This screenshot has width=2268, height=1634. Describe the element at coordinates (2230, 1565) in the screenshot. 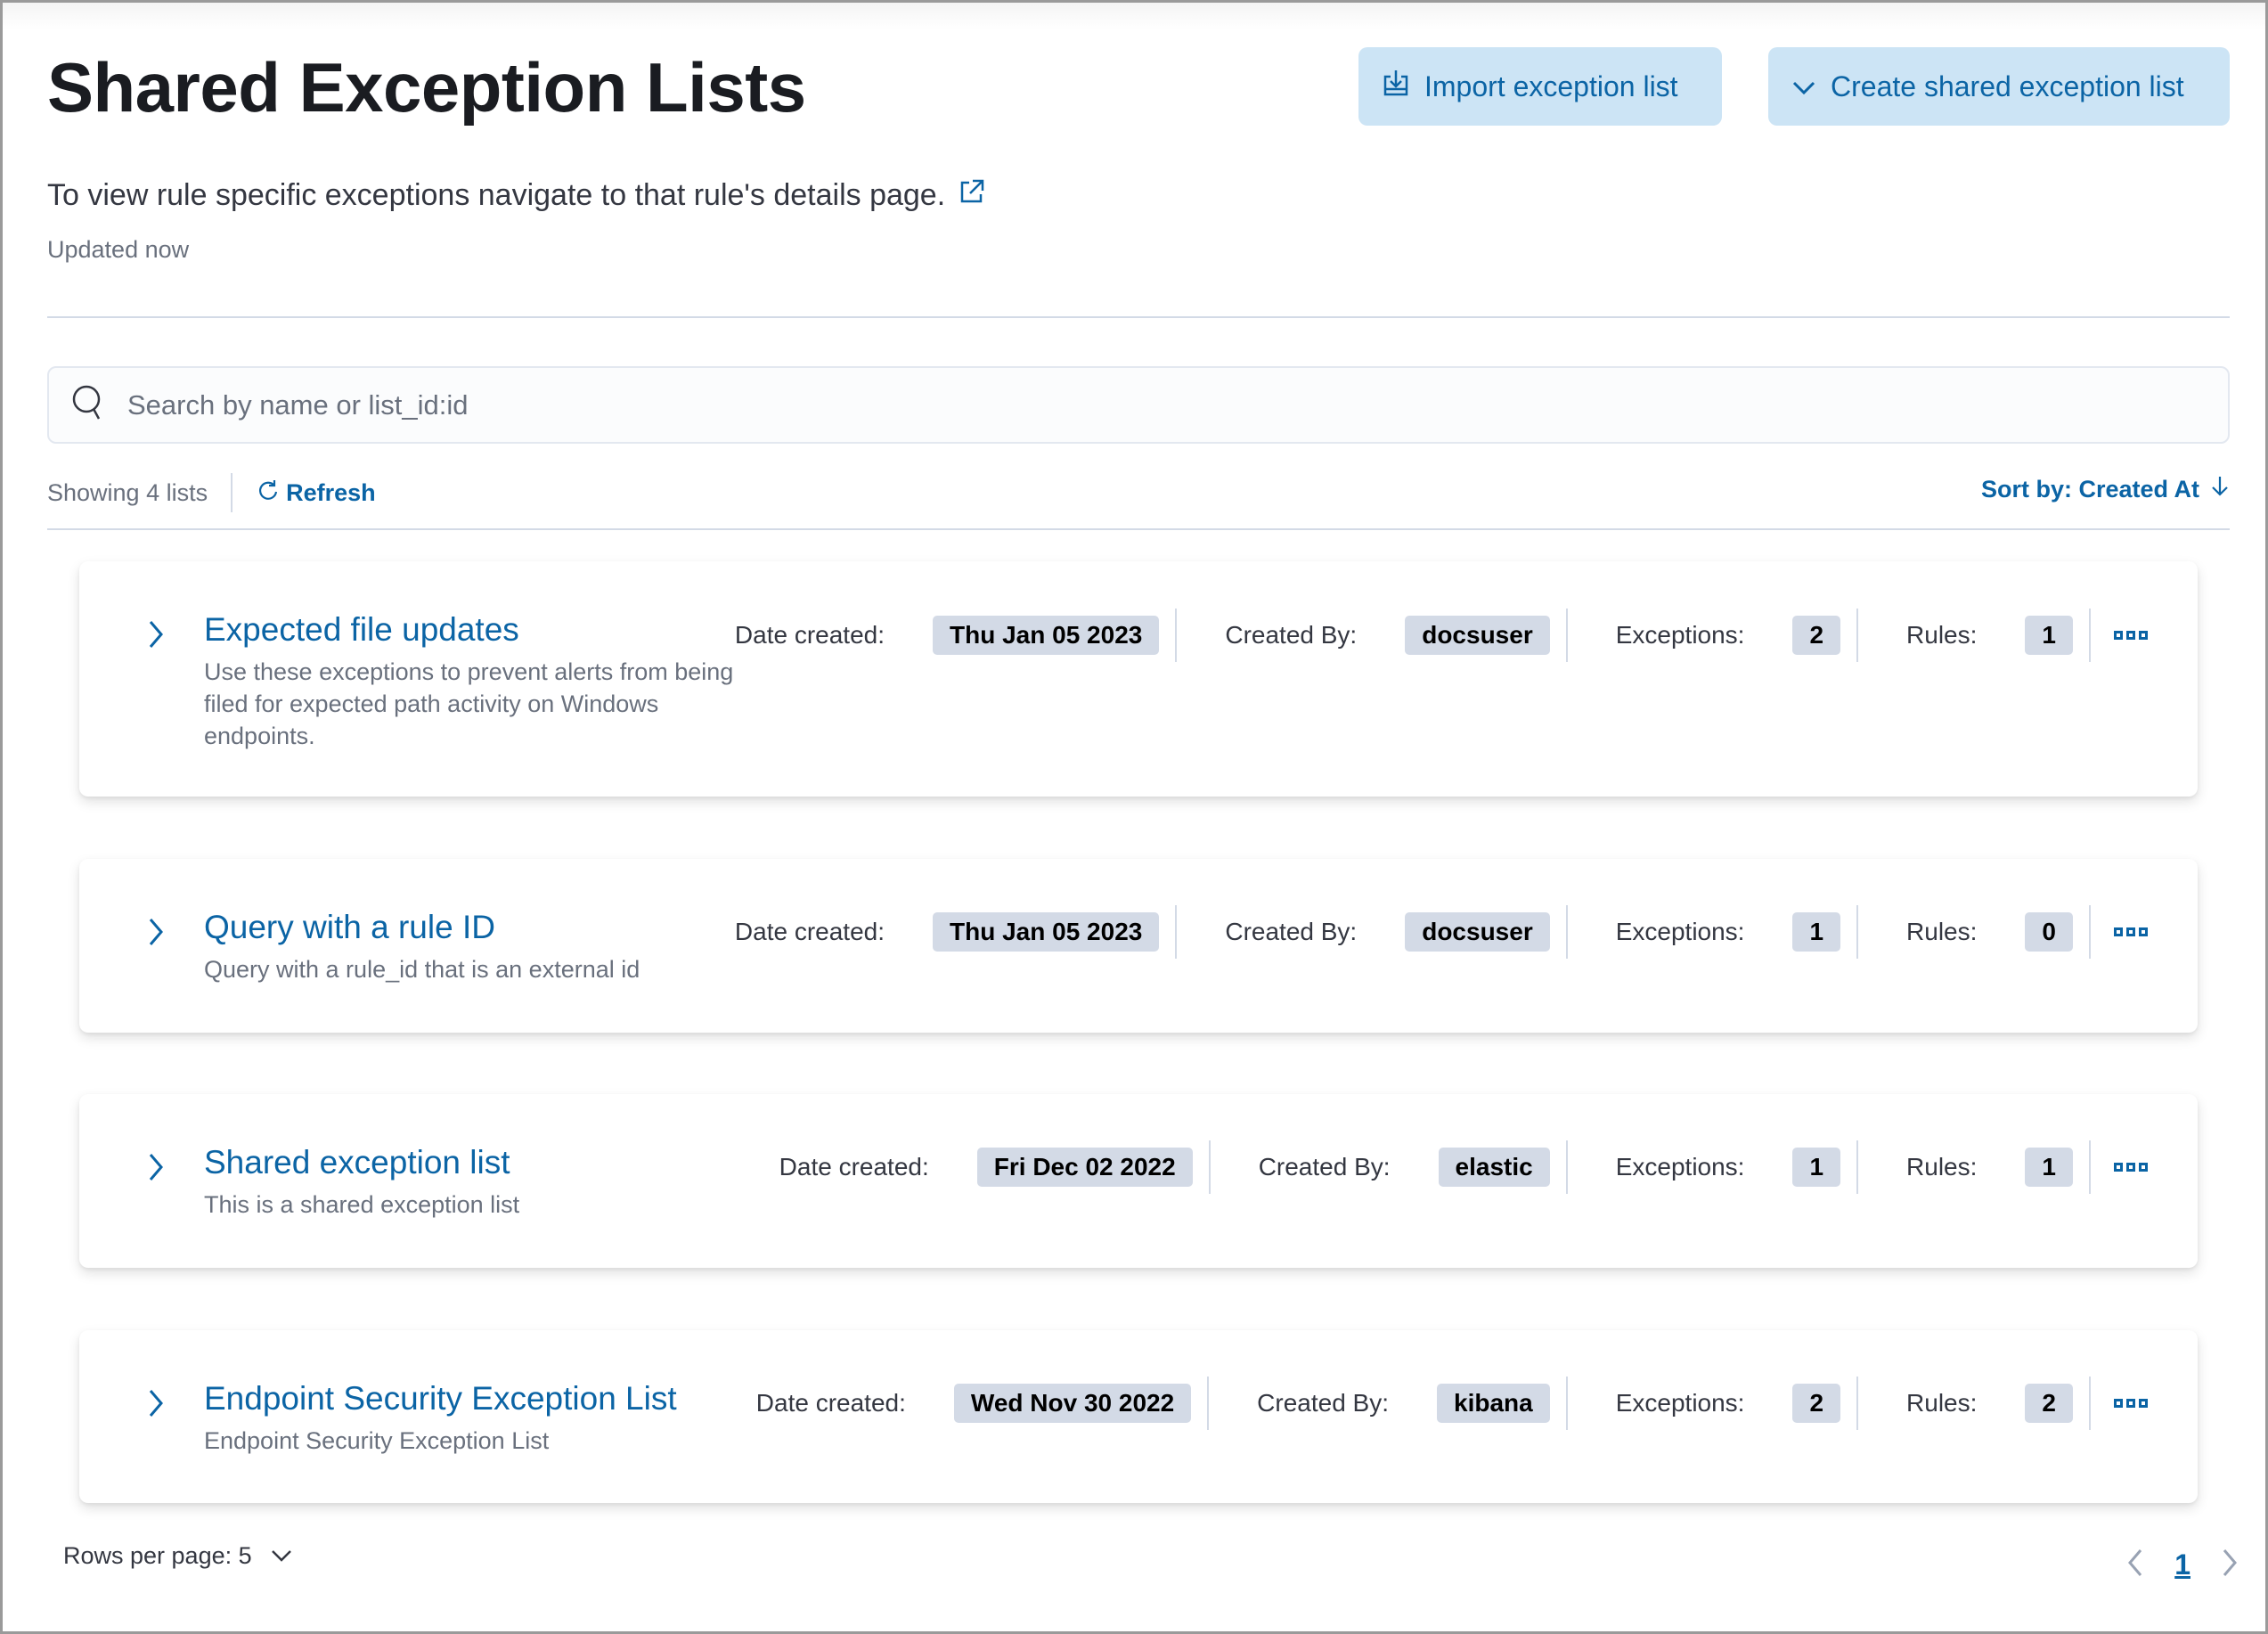

I see `next-page-icon` at that location.